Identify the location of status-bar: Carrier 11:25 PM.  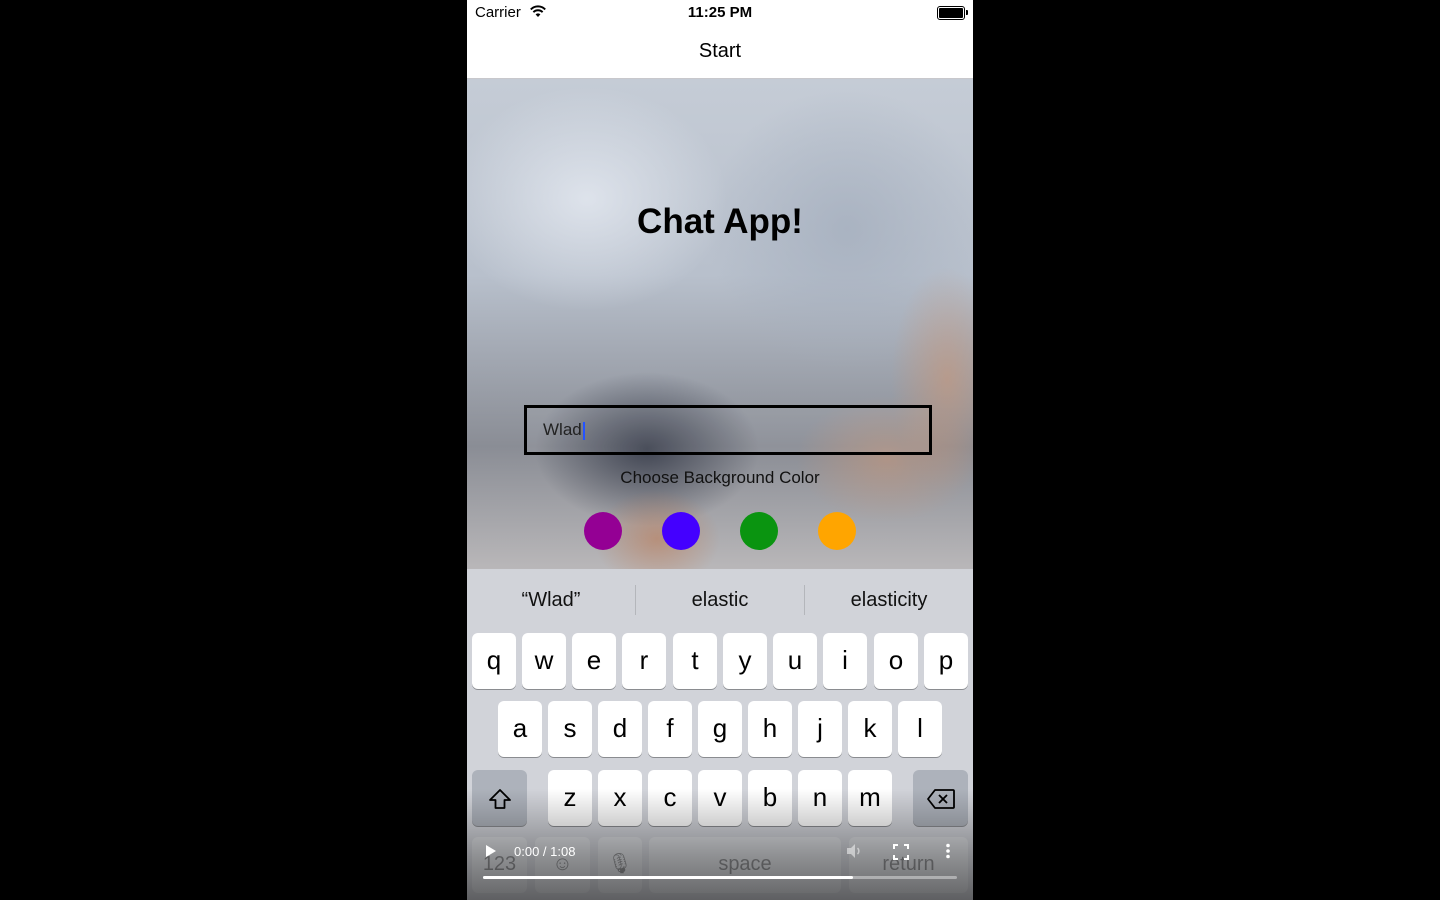
(720, 13).